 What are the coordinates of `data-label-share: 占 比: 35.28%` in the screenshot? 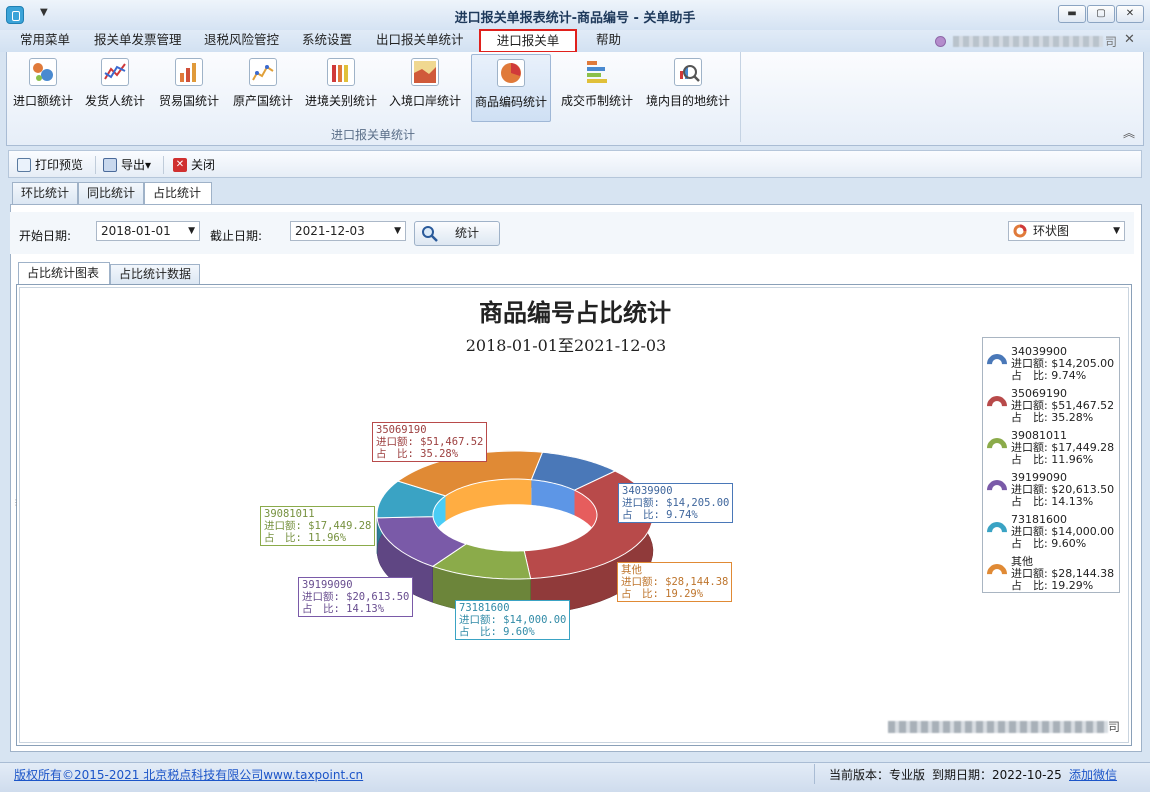 It's located at (417, 454).